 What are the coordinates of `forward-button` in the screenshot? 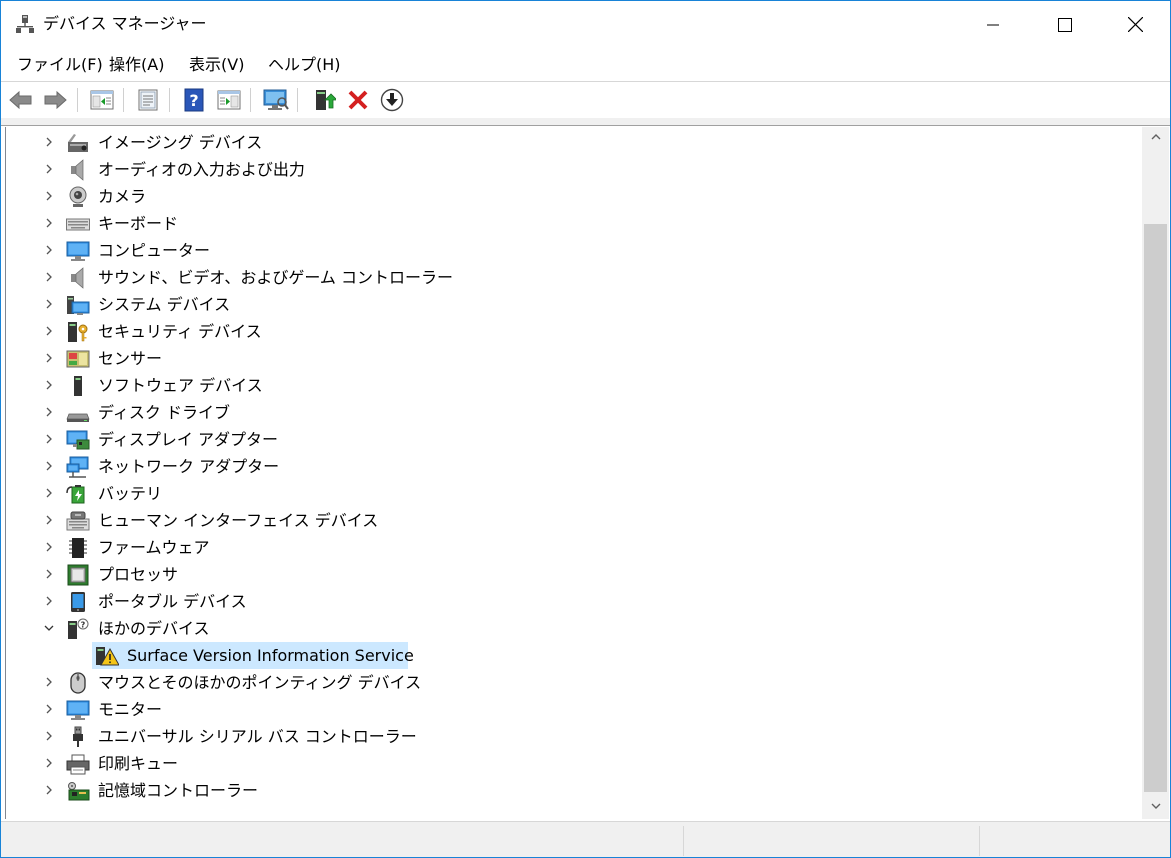 It's located at (55, 100).